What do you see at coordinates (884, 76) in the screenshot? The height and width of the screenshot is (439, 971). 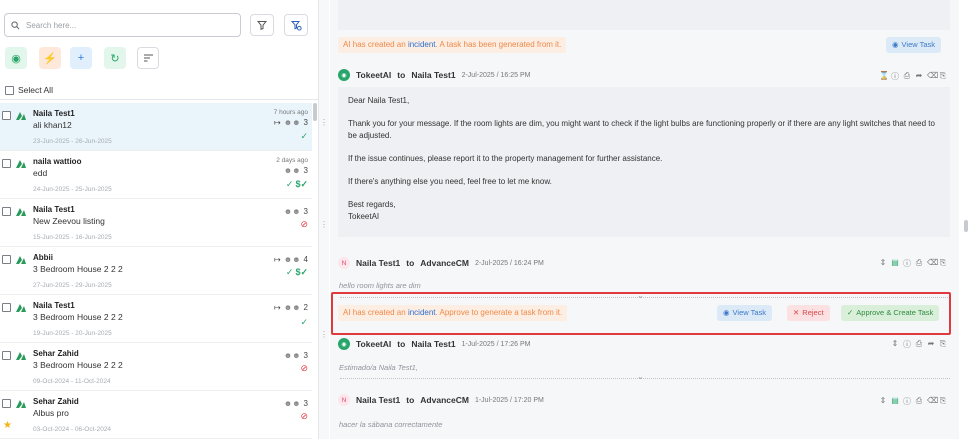 I see `translate-icon: ⌛` at bounding box center [884, 76].